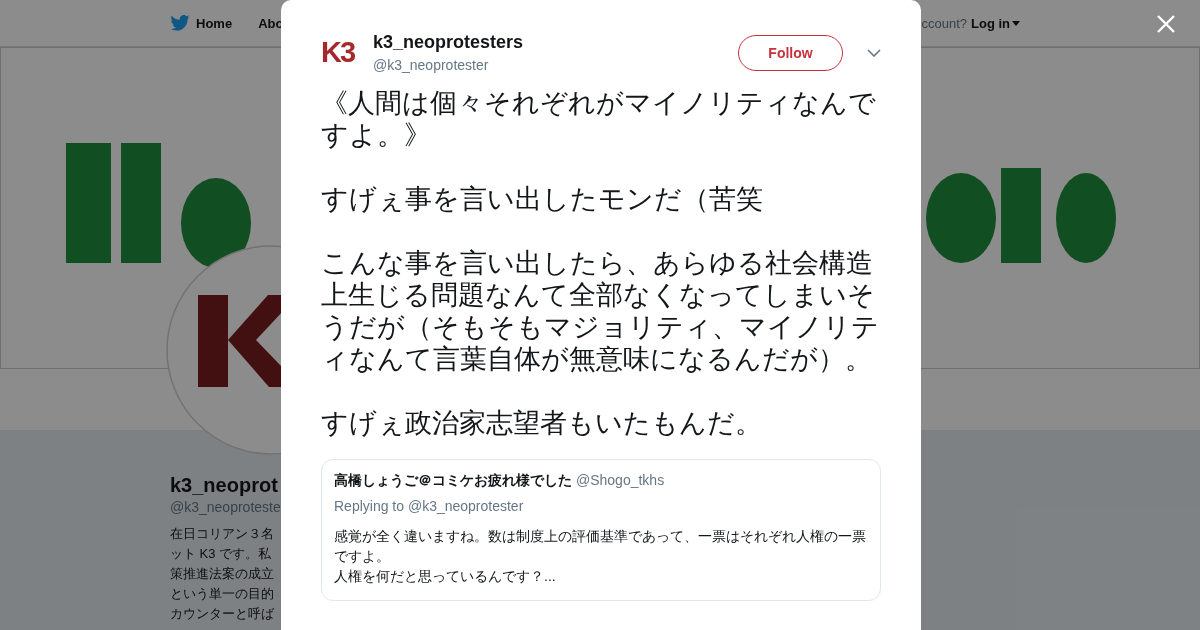 The image size is (1200, 630). What do you see at coordinates (429, 506) in the screenshot?
I see `replying-to: Replying to @k3_neoprotester` at bounding box center [429, 506].